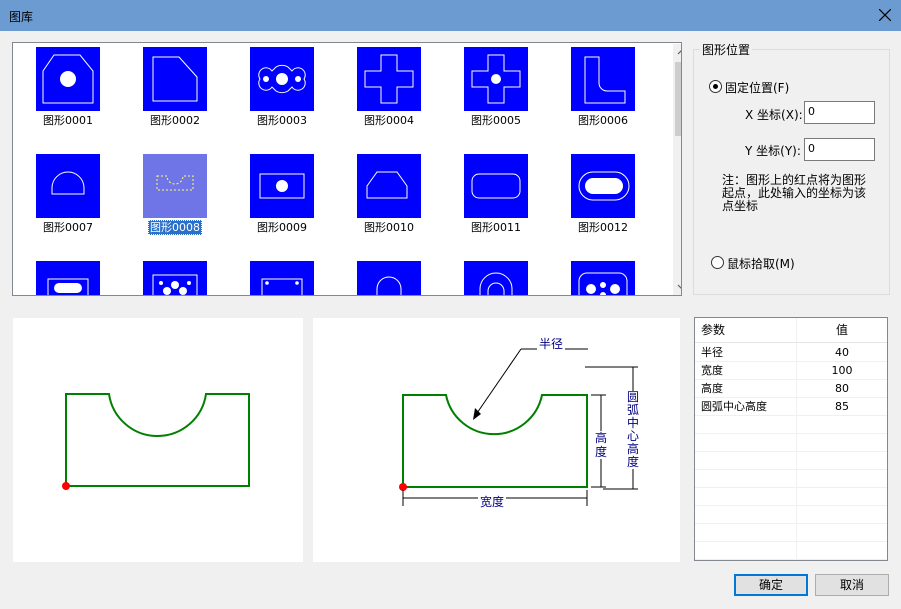 The image size is (901, 609). What do you see at coordinates (495, 441) in the screenshot?
I see `dim-shape-outline` at bounding box center [495, 441].